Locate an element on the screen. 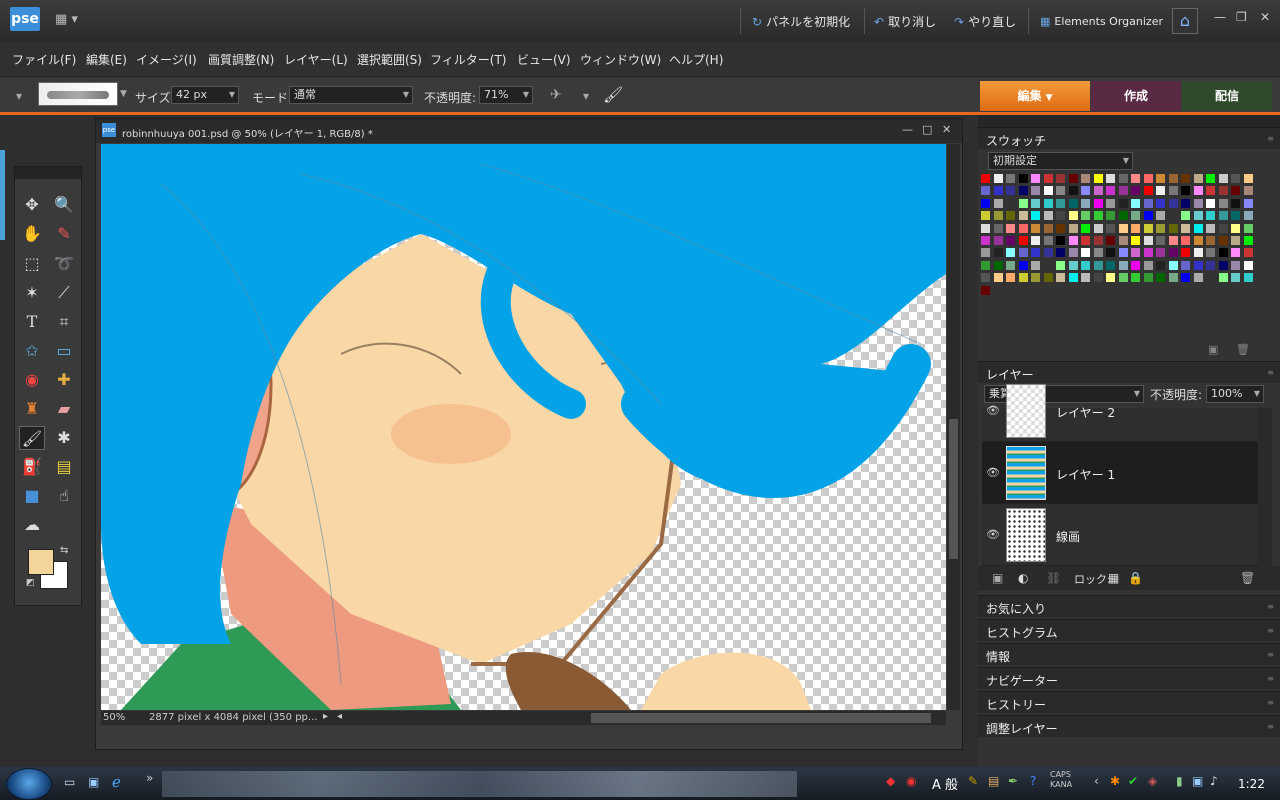  panel-menu-icon: ≡ is located at coordinates (1270, 726).